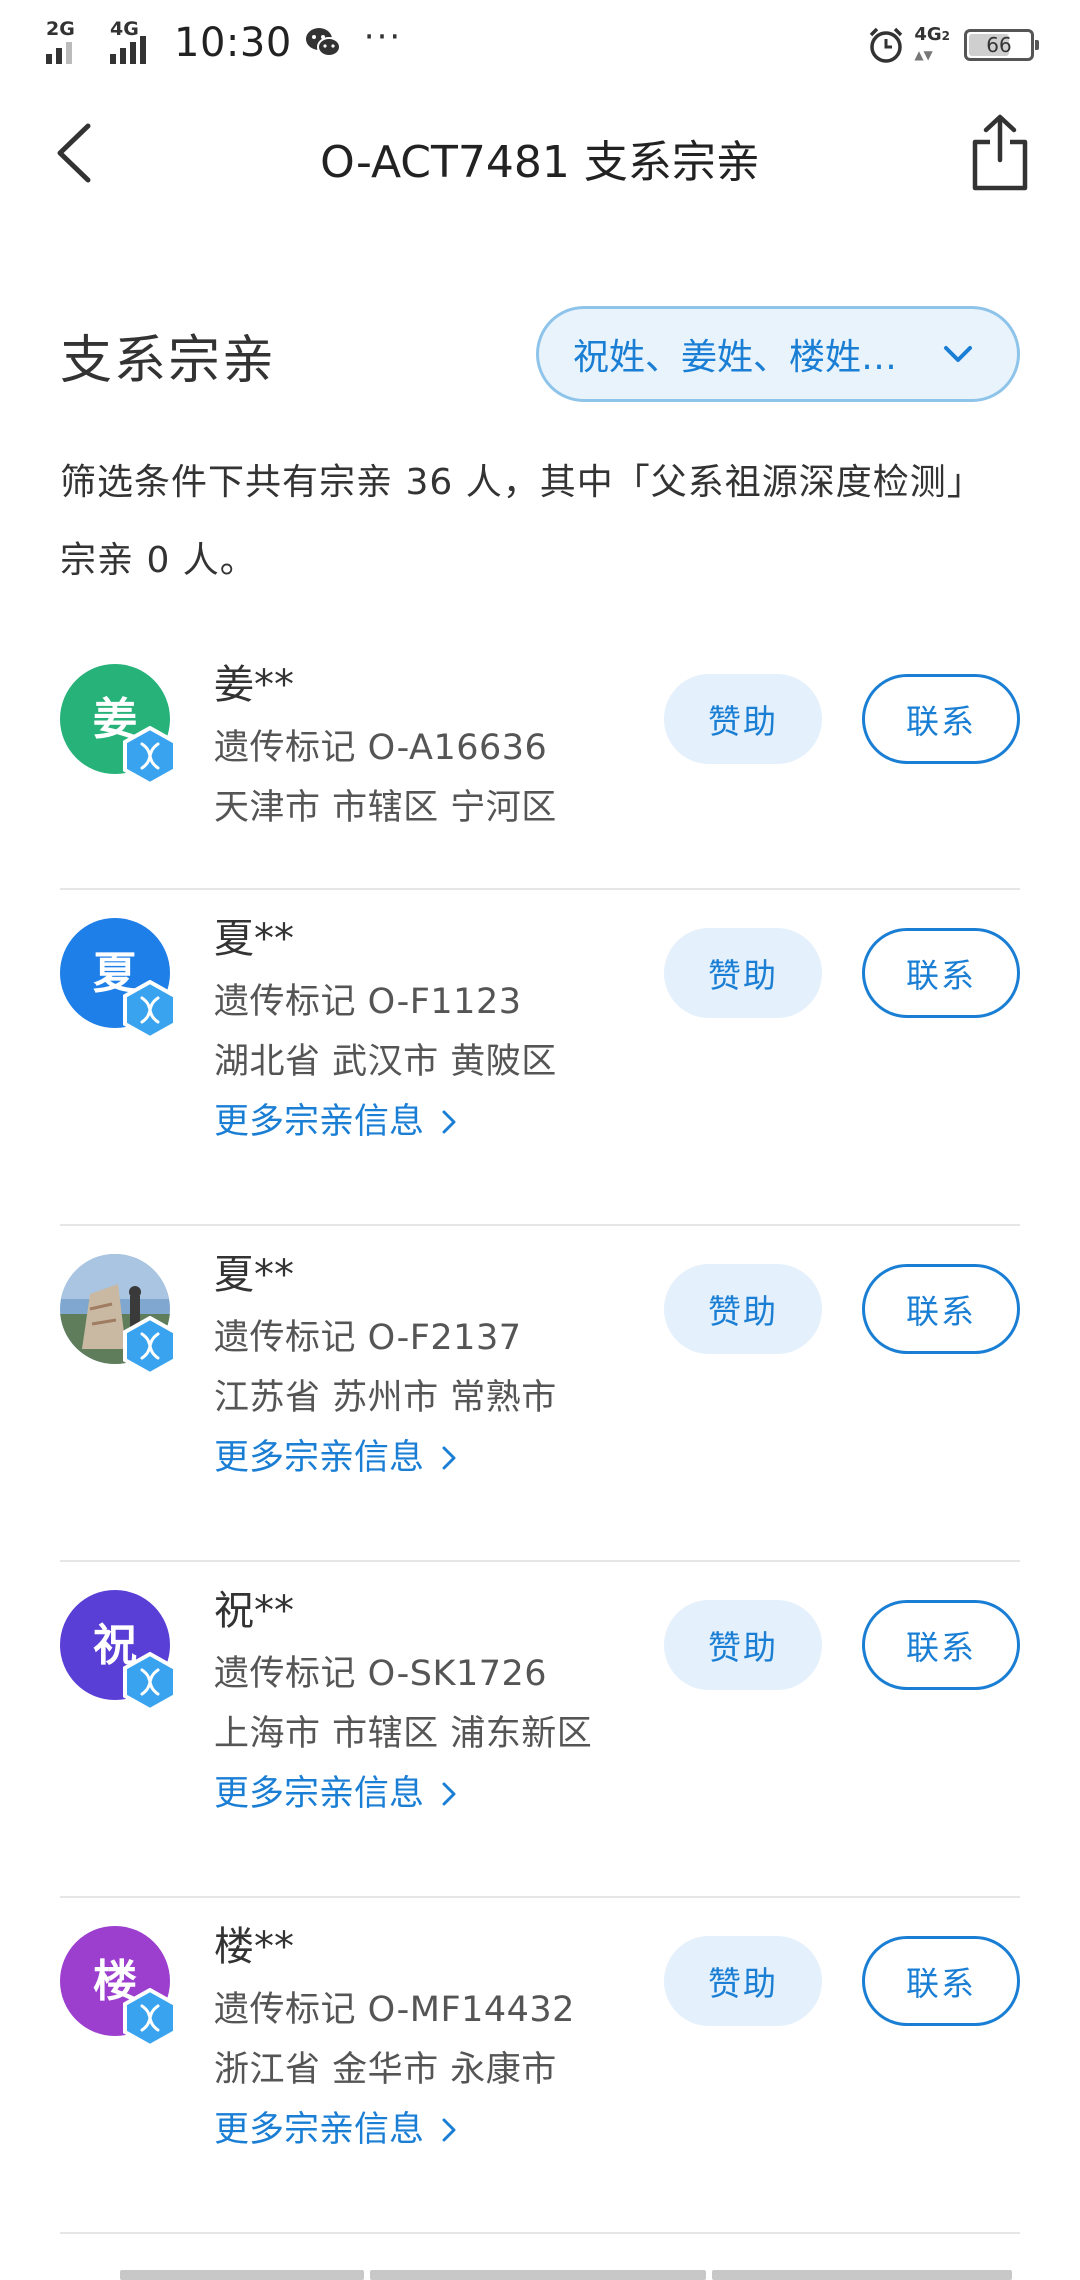 The image size is (1080, 2280). Describe the element at coordinates (381, 1674) in the screenshot. I see `genetic-marker: 遗传标记 O-SK1726` at that location.